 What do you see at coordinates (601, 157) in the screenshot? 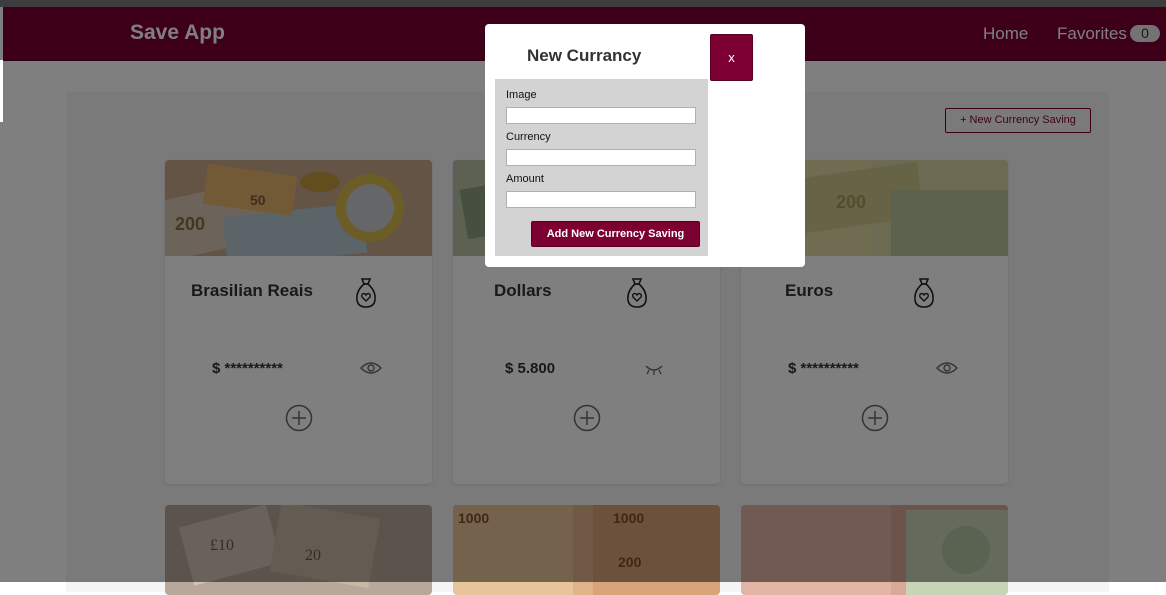
I see `currency-input` at bounding box center [601, 157].